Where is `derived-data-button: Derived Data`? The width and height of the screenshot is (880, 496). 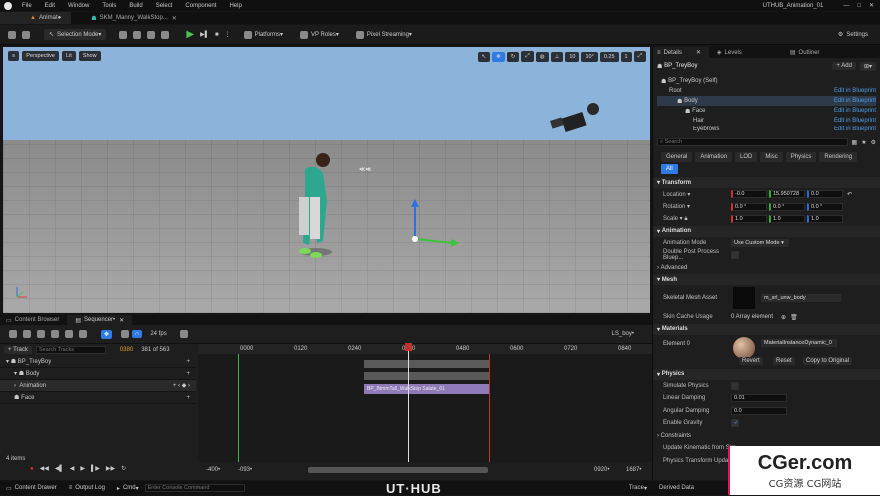 derived-data-button: Derived Data is located at coordinates (676, 488).